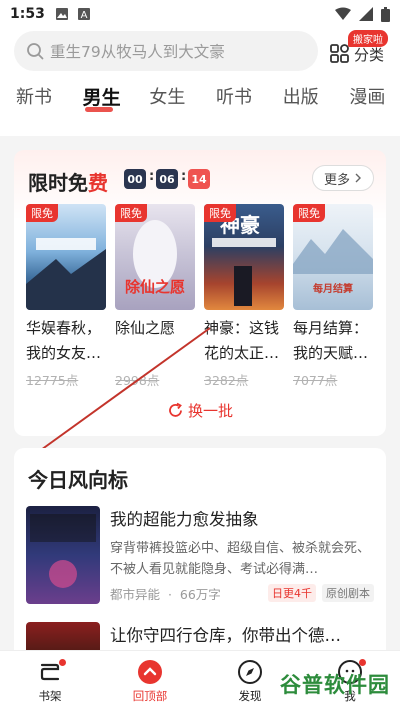  What do you see at coordinates (61, 14) in the screenshot?
I see `gallery-icon` at bounding box center [61, 14].